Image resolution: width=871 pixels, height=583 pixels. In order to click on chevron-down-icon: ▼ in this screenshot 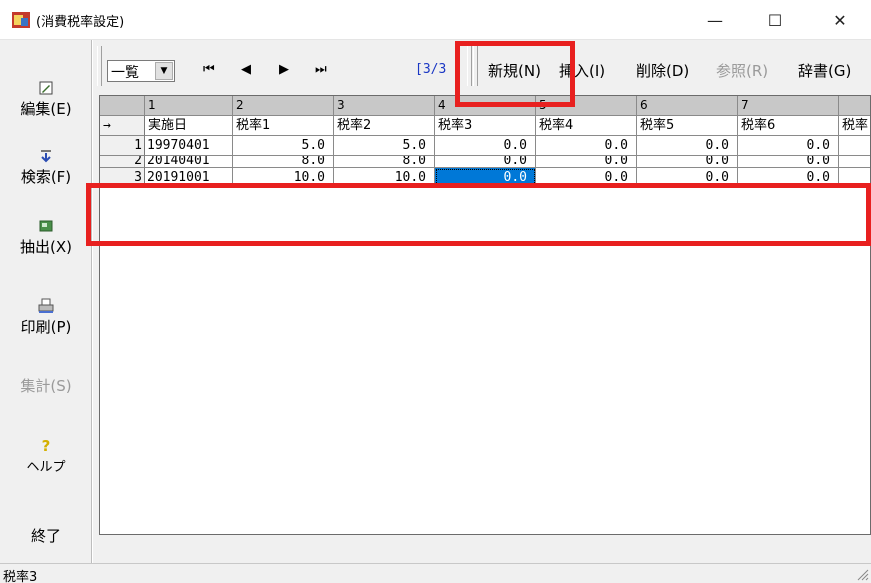, I will do `click(164, 71)`.